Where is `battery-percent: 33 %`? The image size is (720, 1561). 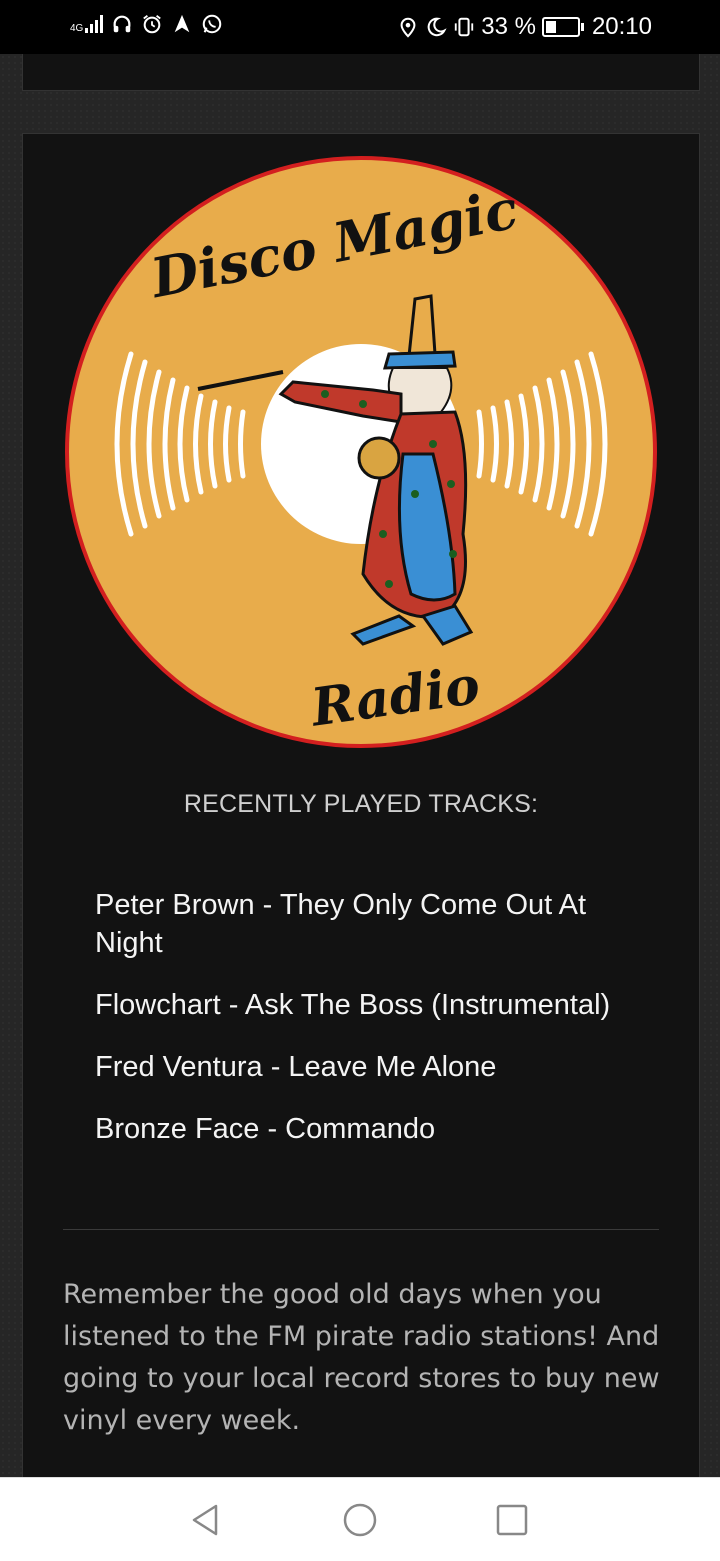
battery-percent: 33 % is located at coordinates (508, 26).